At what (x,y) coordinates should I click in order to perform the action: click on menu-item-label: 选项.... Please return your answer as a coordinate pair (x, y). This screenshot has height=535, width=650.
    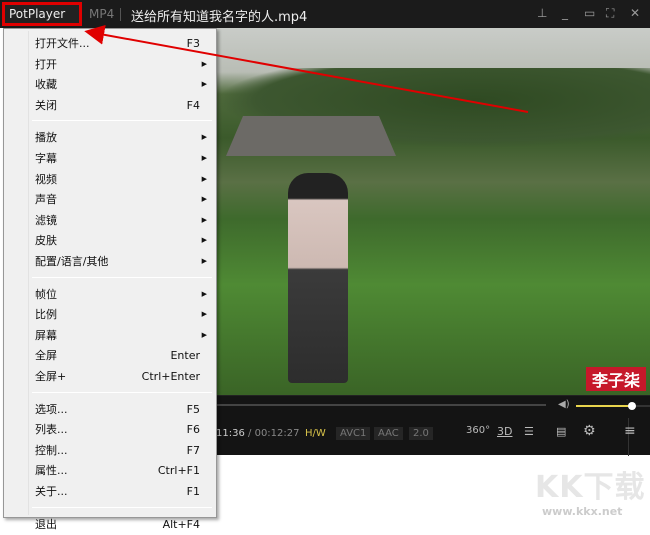
    Looking at the image, I should click on (51, 409).